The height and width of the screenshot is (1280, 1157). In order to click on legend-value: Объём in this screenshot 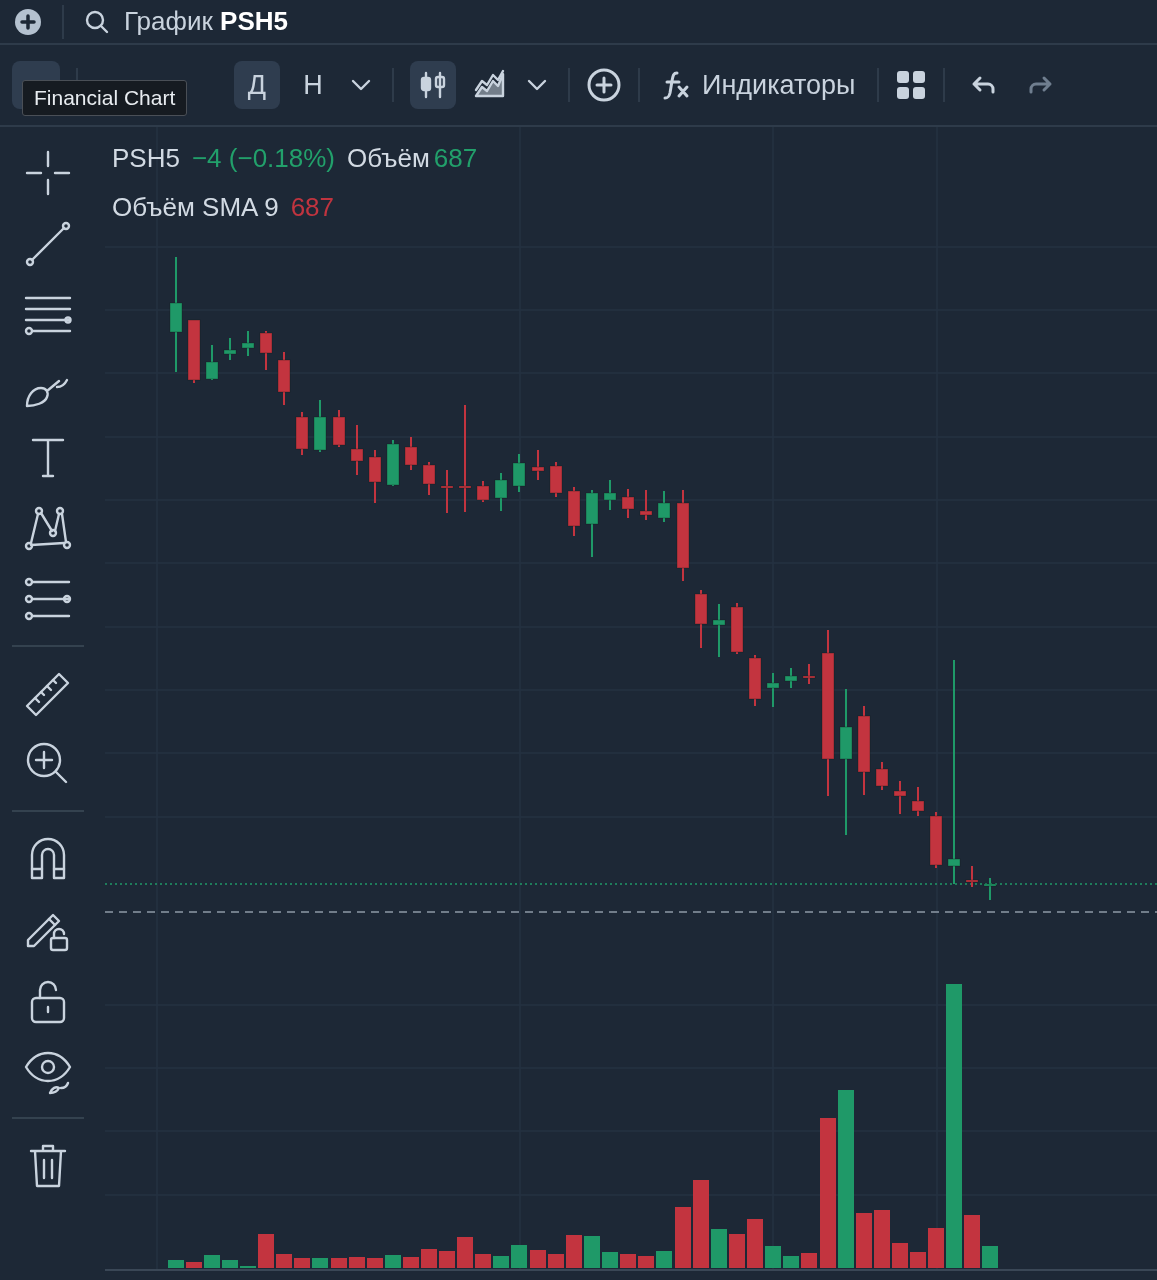, I will do `click(388, 158)`.